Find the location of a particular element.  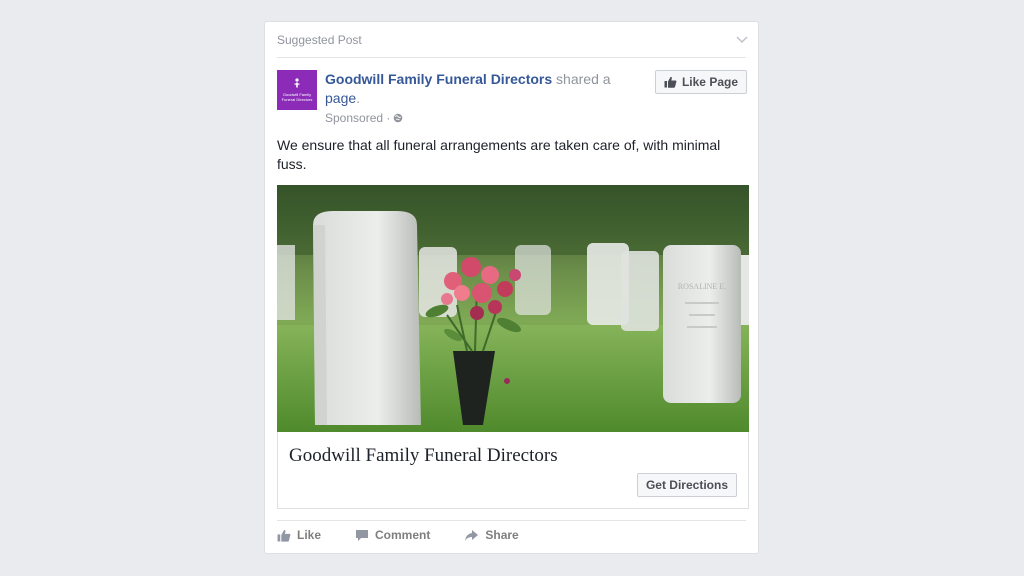

get-directions-button: Get Directions is located at coordinates (686, 485).